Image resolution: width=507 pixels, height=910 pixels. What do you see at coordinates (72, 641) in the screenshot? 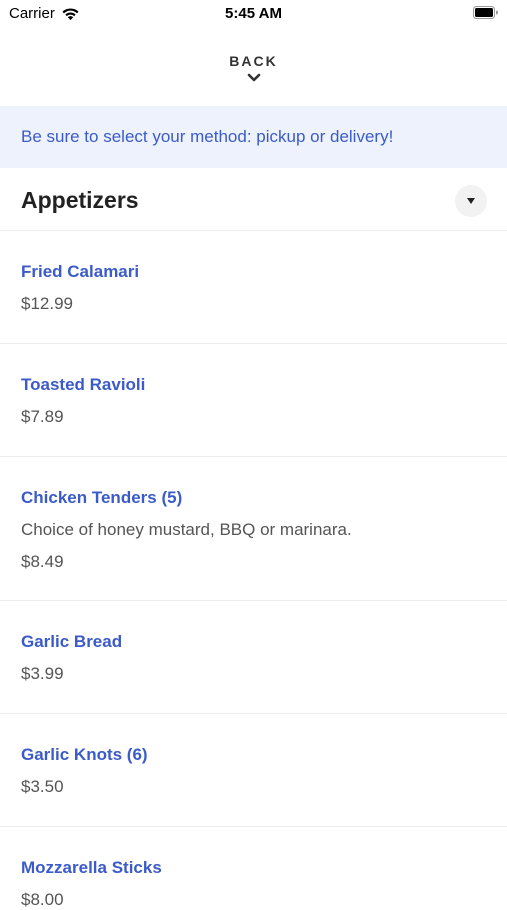
I see `item-name: Garlic Bread` at bounding box center [72, 641].